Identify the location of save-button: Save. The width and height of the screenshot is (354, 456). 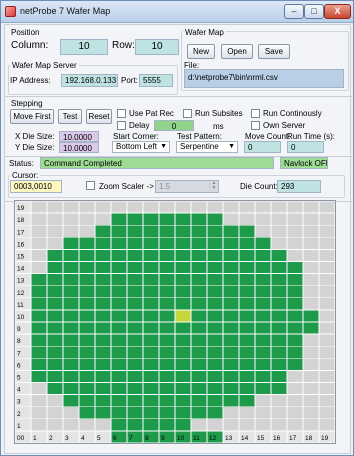
(274, 51).